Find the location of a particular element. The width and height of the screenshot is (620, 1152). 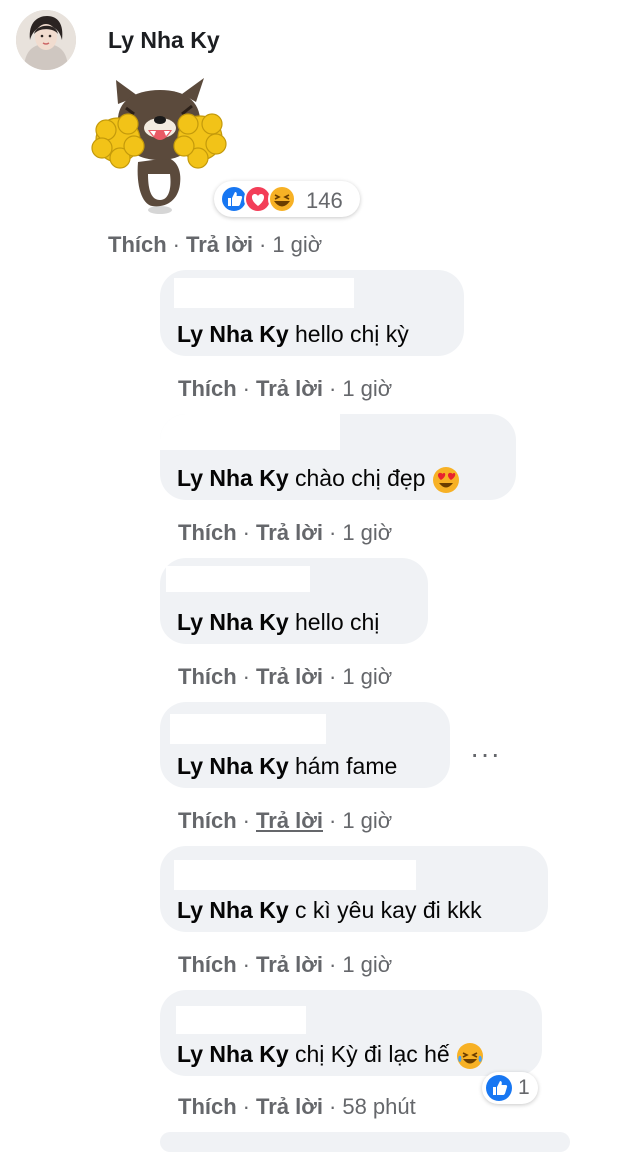

cheer-dog-sticker is located at coordinates (158, 145).